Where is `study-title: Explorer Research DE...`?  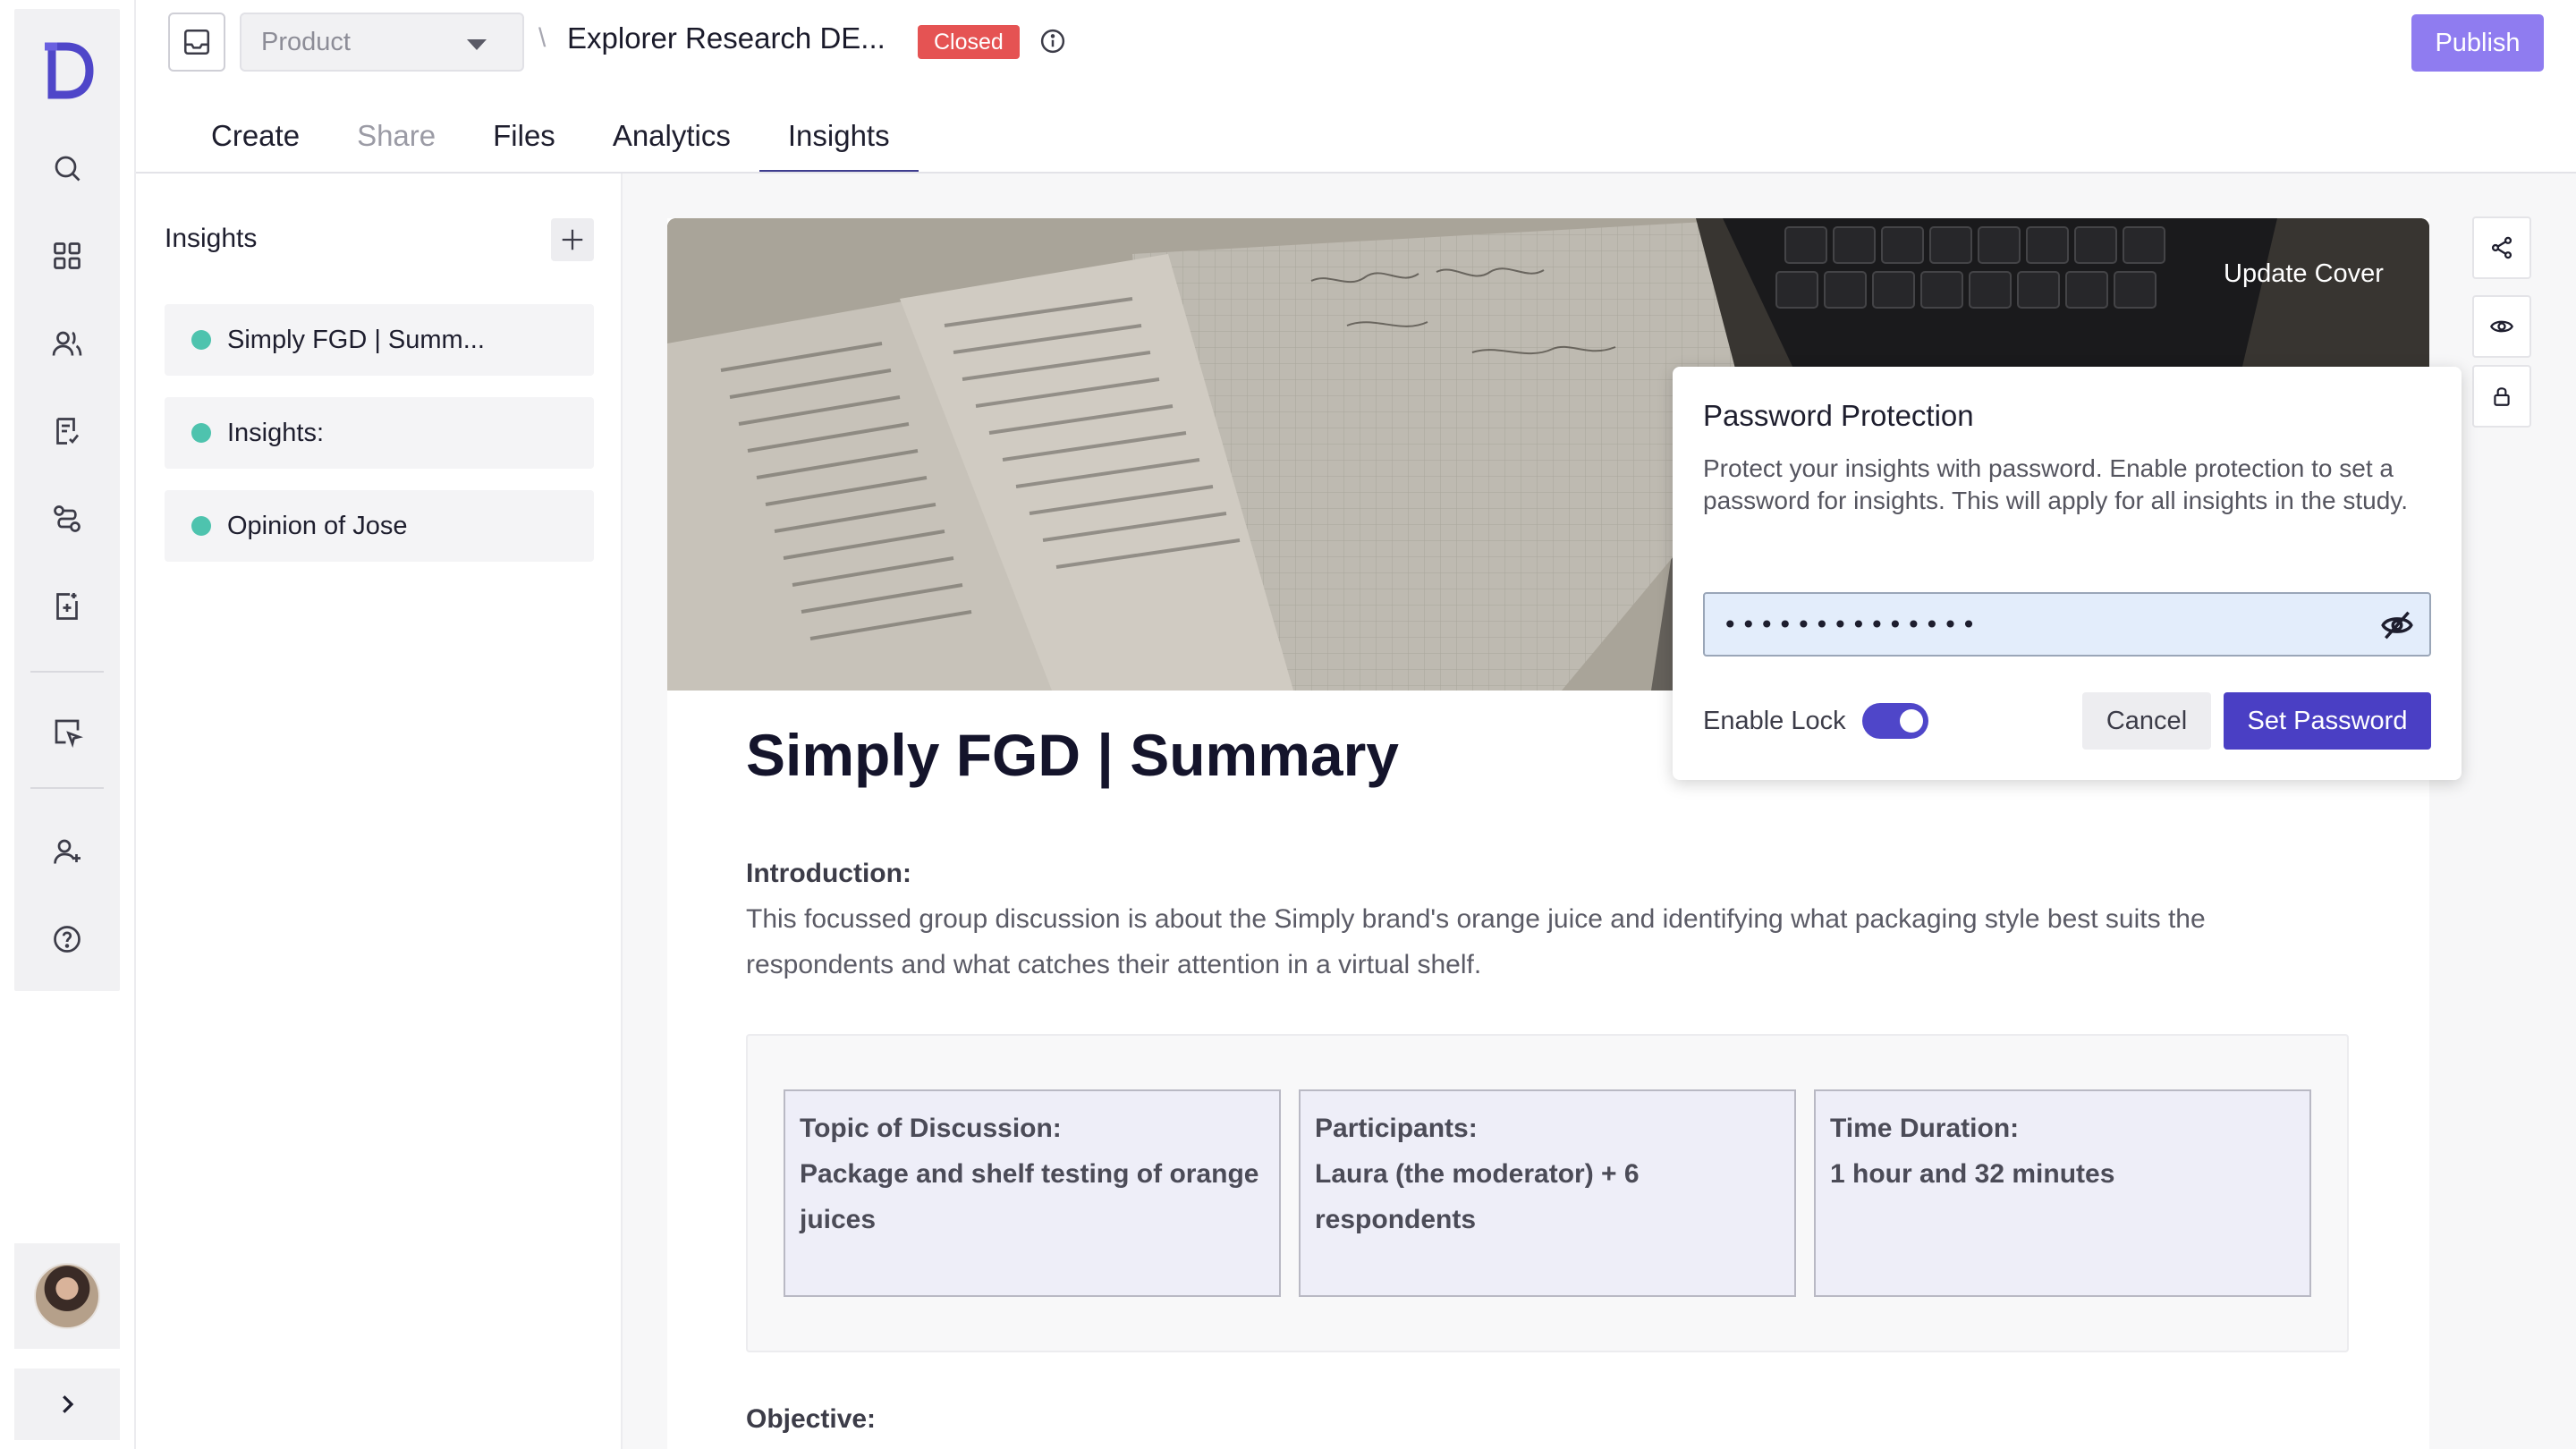 study-title: Explorer Research DE... is located at coordinates (726, 38).